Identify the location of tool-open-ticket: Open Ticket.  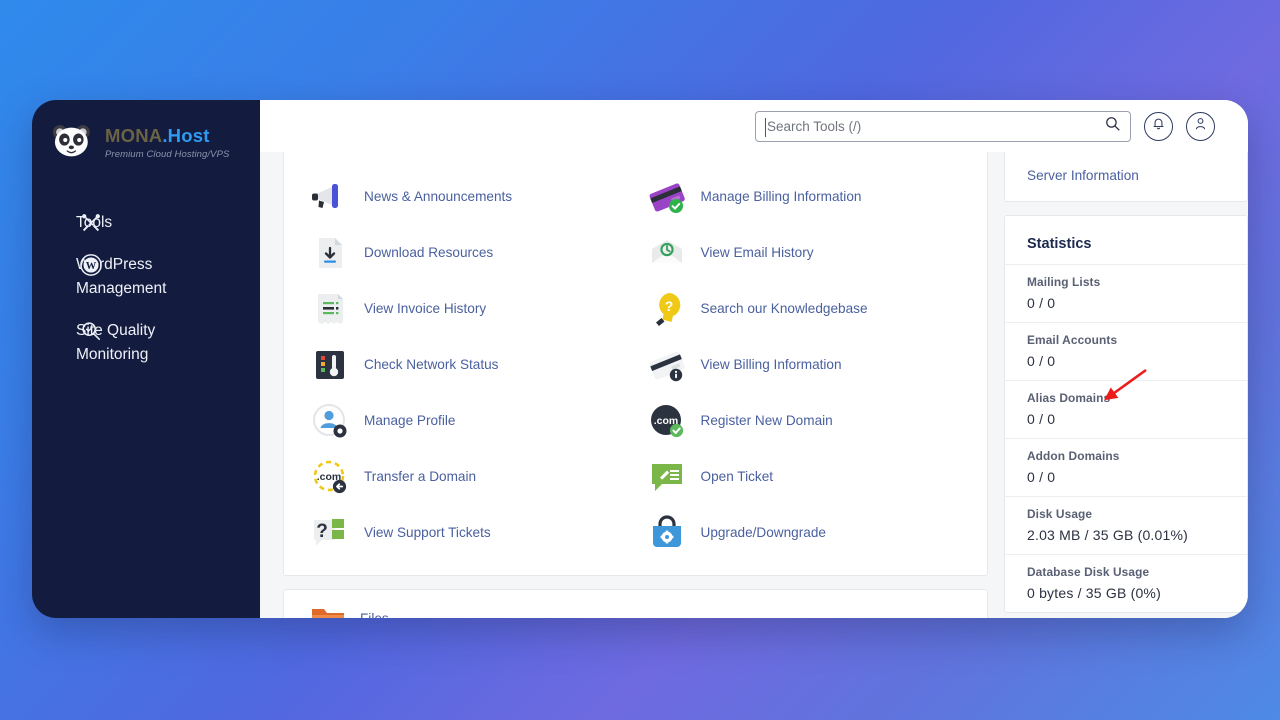
(804, 477).